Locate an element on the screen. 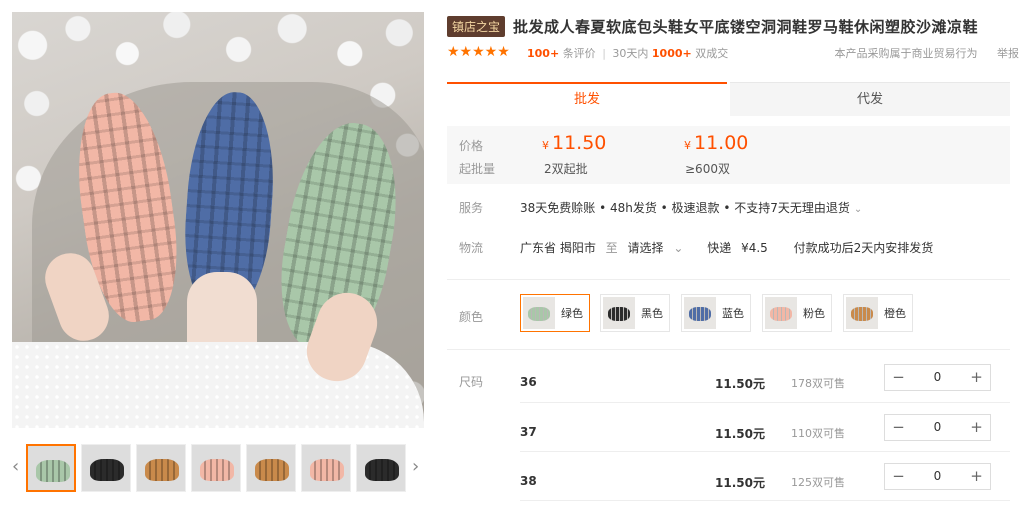  service-info: 38天免费赊账 • 48h发货 • 极速退款 • 不支持7天无理由退货 ⌄ is located at coordinates (691, 207).